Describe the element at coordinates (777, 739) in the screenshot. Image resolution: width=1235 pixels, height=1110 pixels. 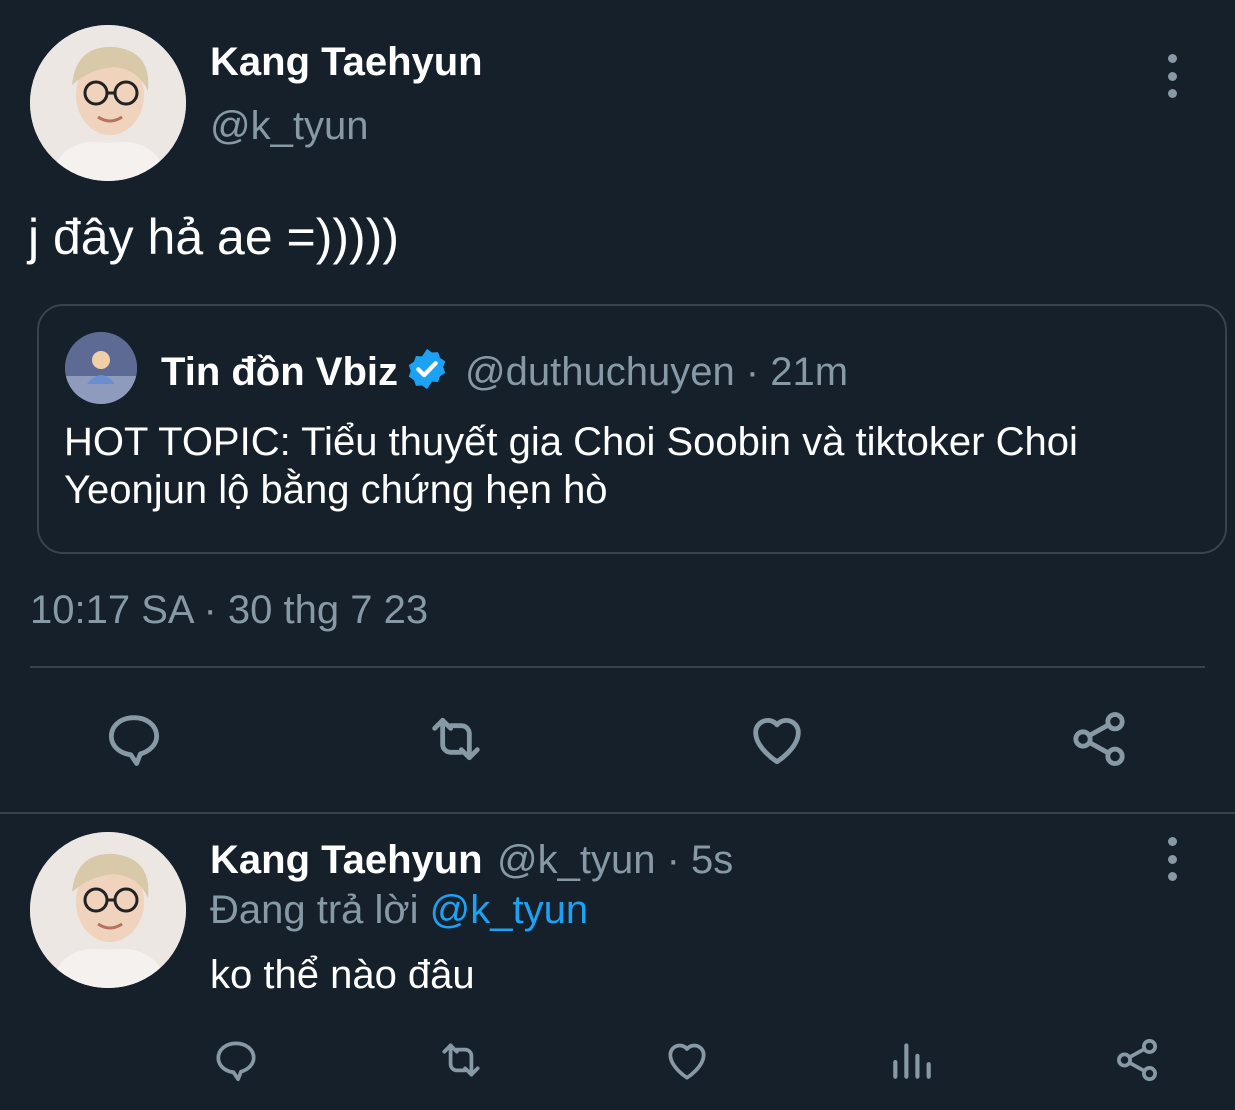
I see `like-icon` at that location.